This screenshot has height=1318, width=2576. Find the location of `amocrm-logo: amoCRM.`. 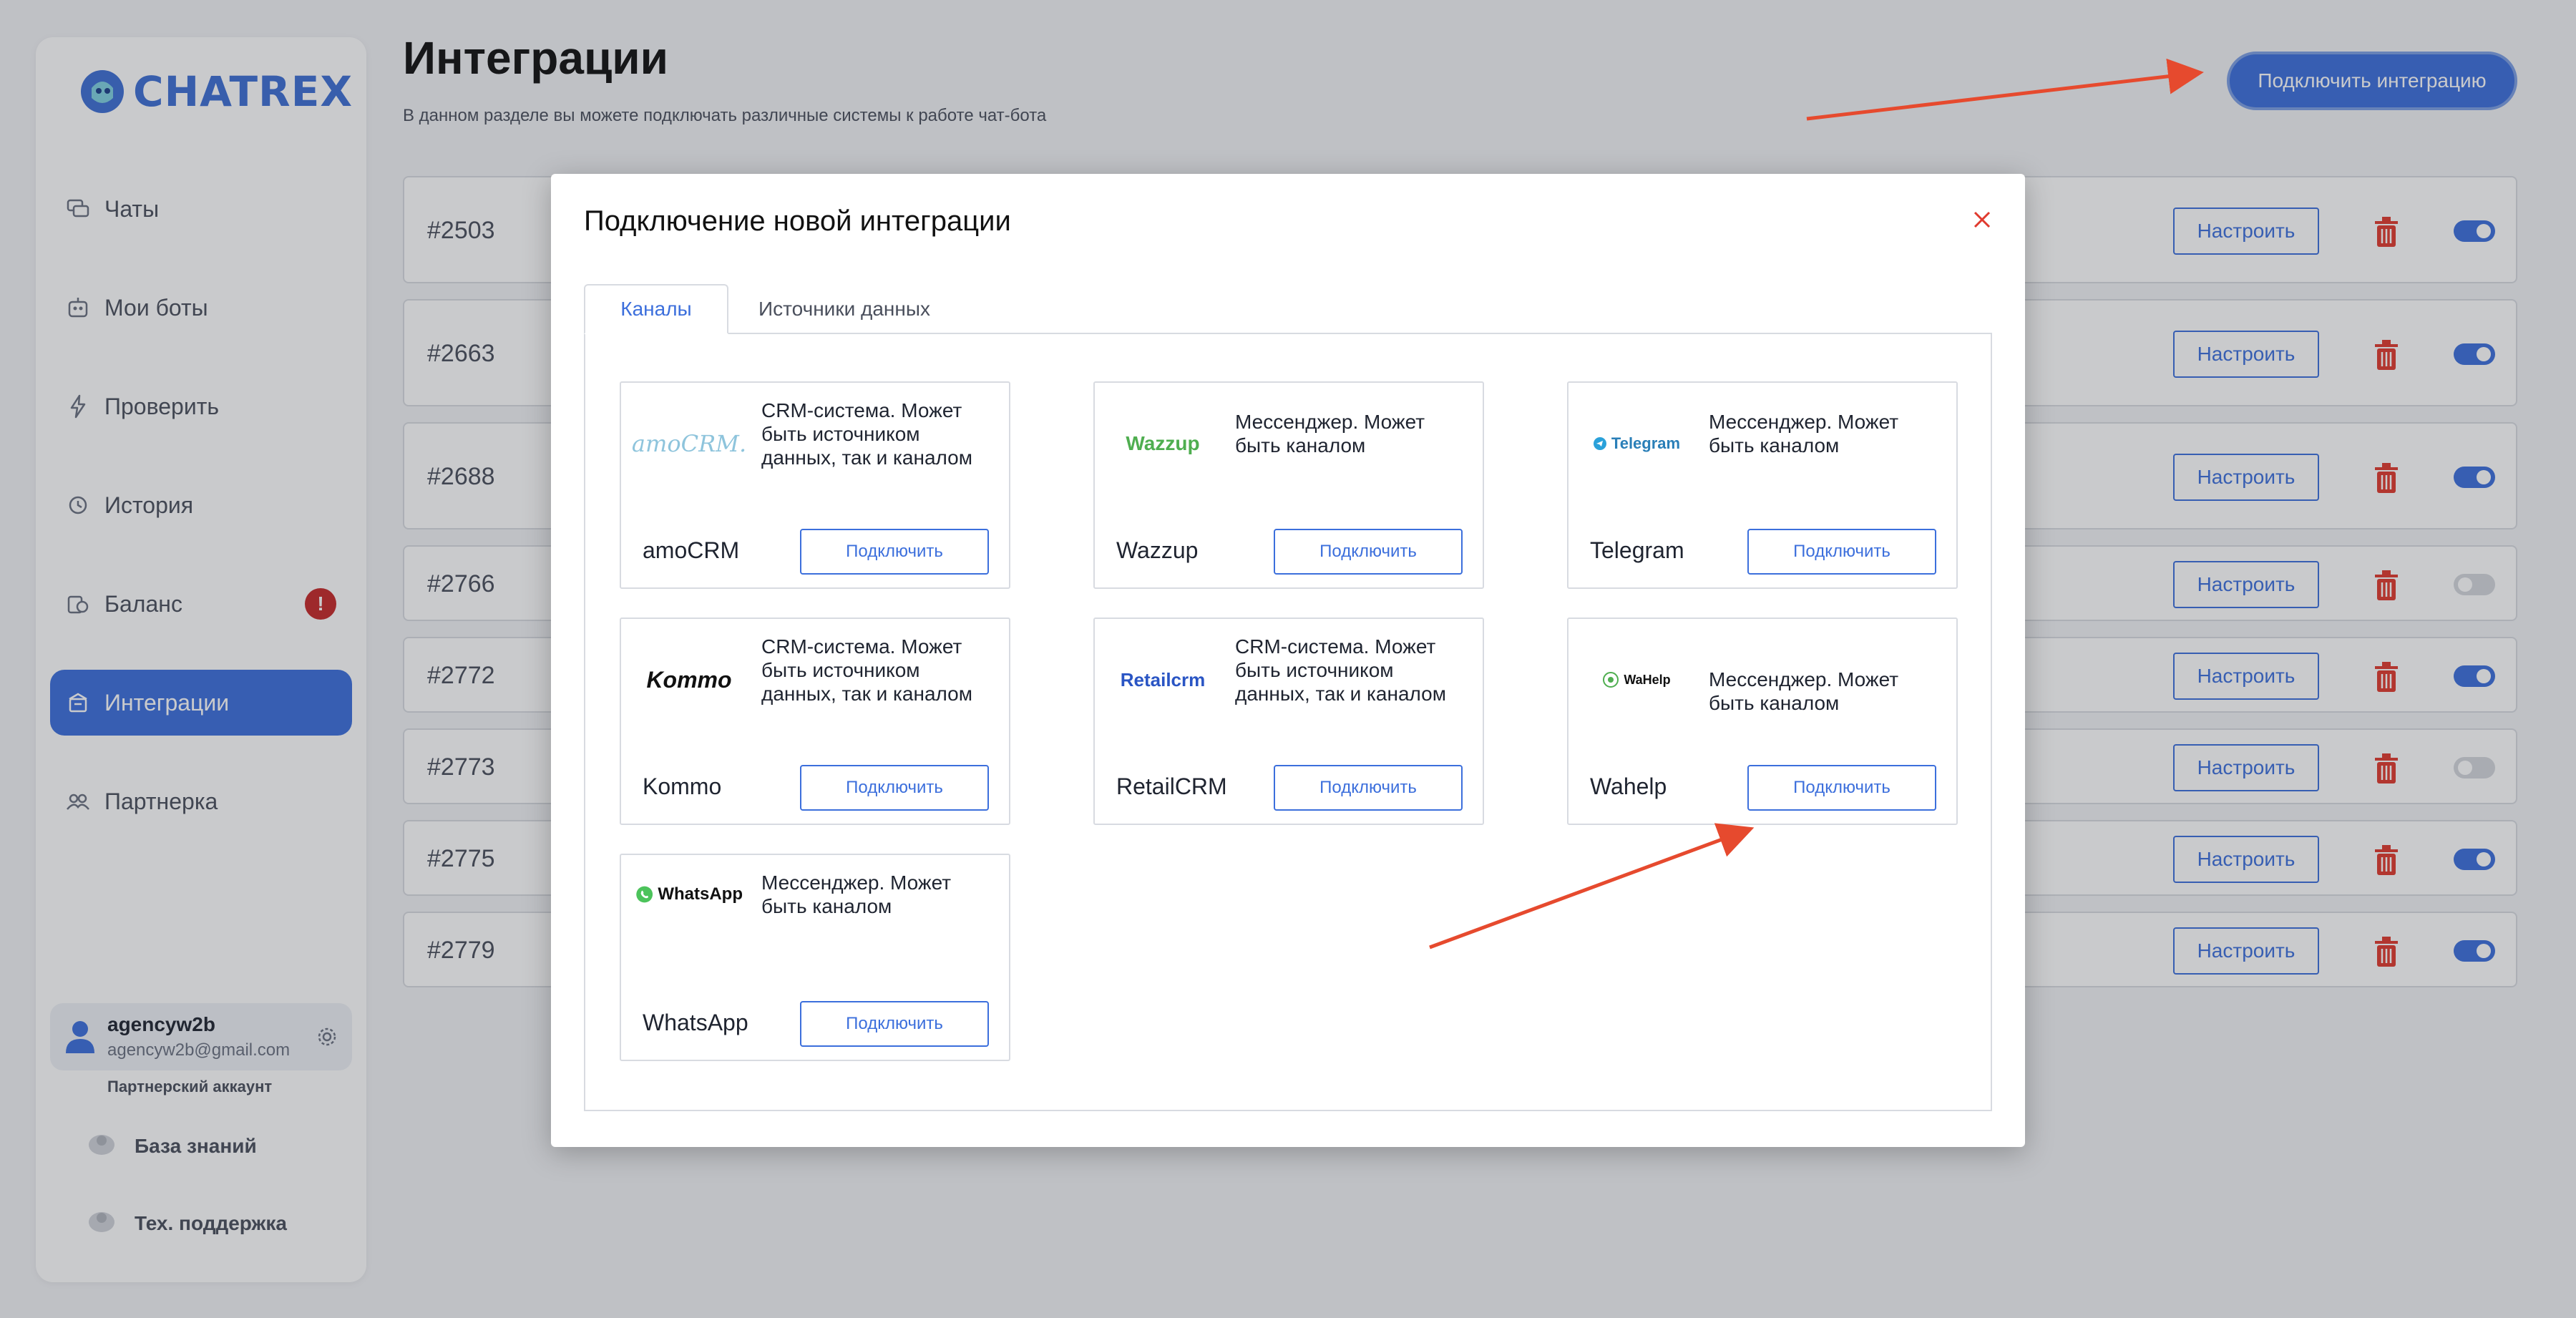

amocrm-logo: amoCRM. is located at coordinates (689, 444).